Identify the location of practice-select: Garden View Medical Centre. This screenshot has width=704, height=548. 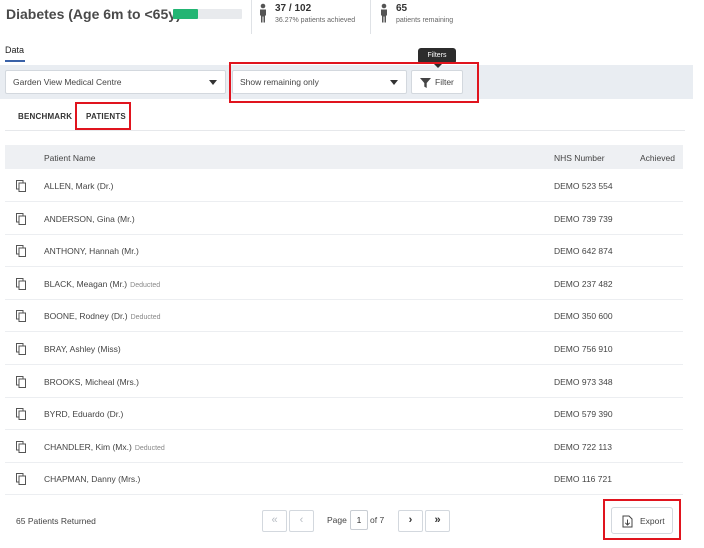
(115, 82).